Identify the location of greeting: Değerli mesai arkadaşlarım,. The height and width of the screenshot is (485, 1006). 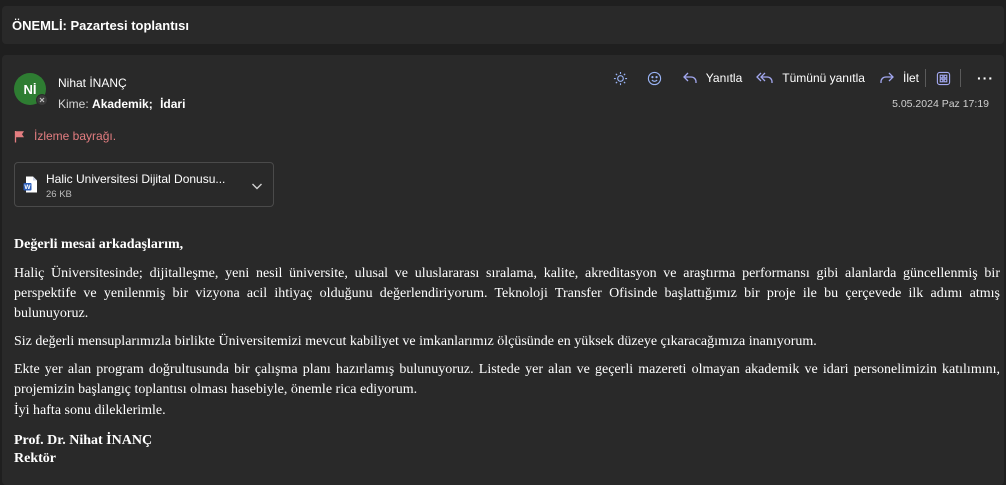
(99, 244).